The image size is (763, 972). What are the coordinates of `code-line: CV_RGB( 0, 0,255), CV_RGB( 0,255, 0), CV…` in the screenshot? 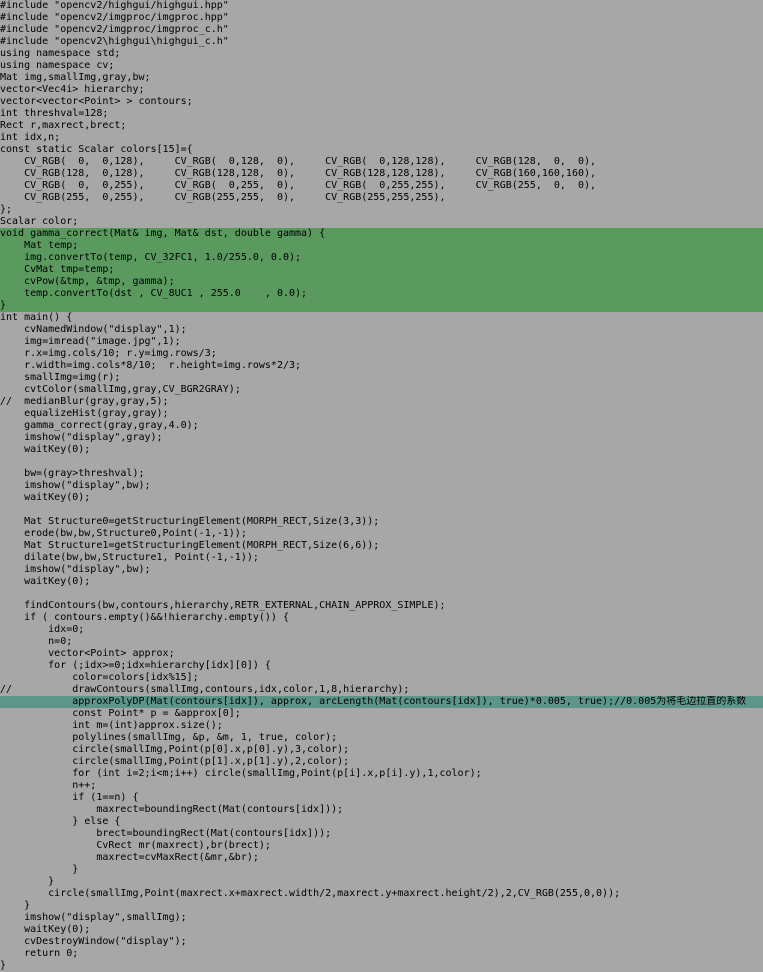 It's located at (298, 185).